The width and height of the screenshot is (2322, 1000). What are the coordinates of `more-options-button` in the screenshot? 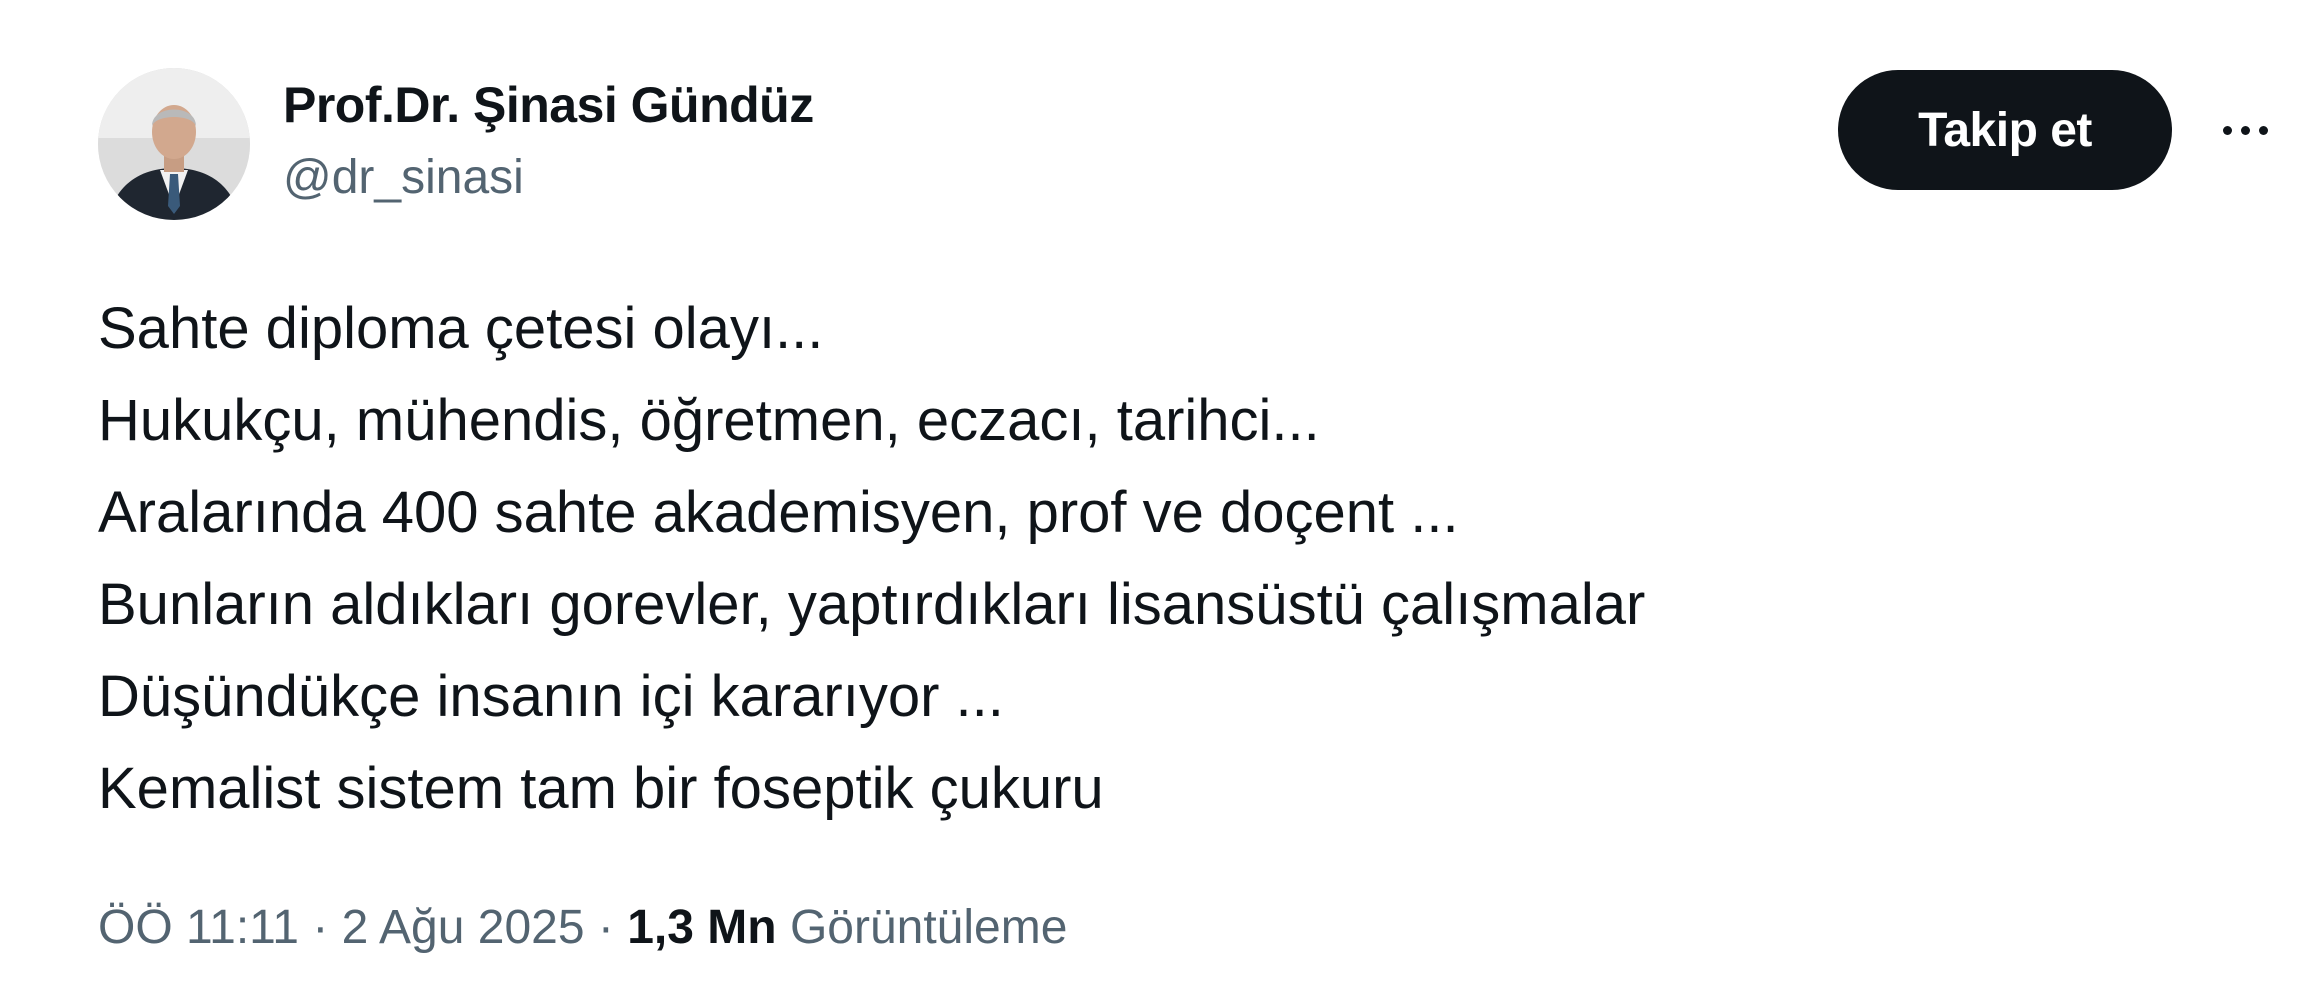 It's located at (2245, 130).